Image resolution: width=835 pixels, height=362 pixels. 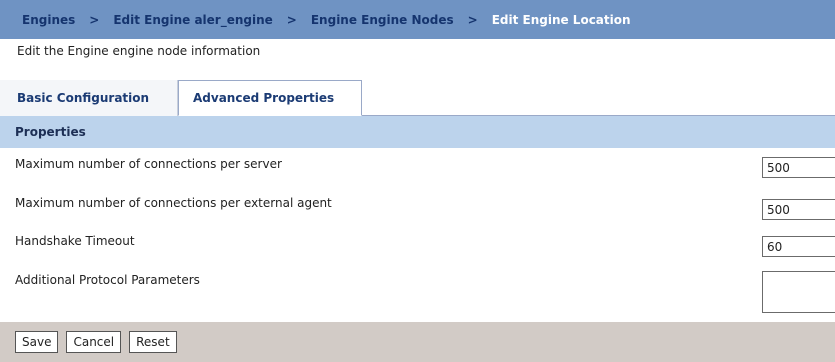 What do you see at coordinates (192, 20) in the screenshot?
I see `breadcrumb-edit-engine: Edit Engine aler_engine` at bounding box center [192, 20].